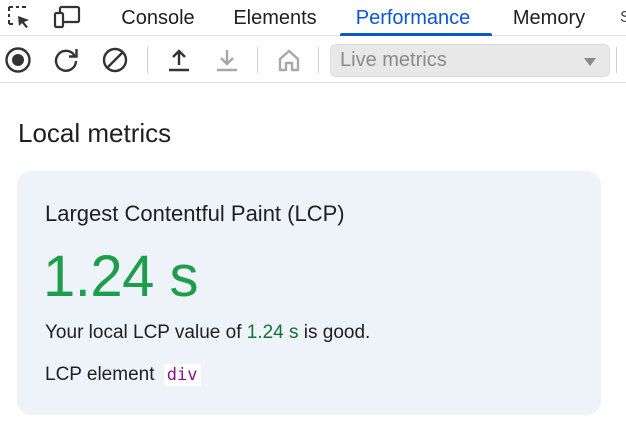 This screenshot has height=432, width=626. I want to click on section-title: Local metrics, so click(95, 133).